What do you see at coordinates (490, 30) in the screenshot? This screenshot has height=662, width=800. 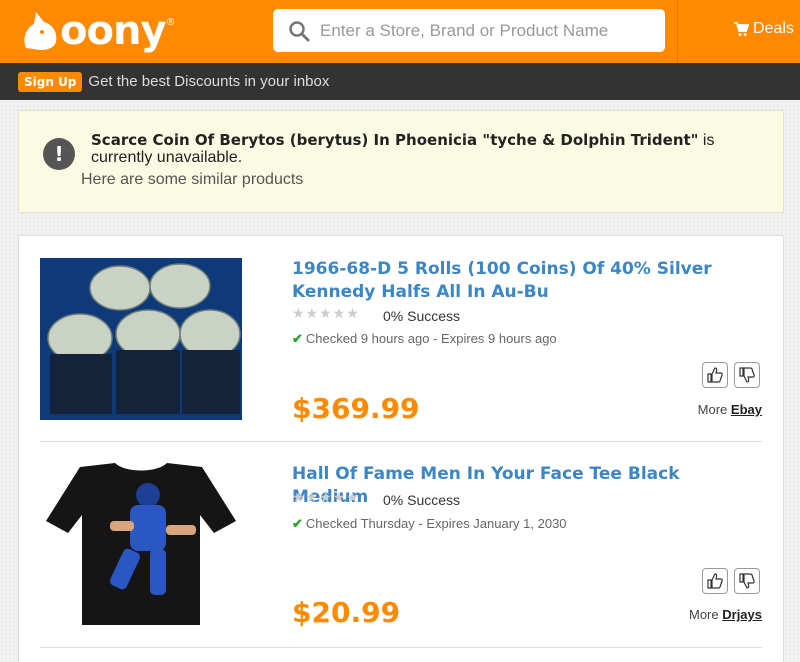 I see `search-input` at bounding box center [490, 30].